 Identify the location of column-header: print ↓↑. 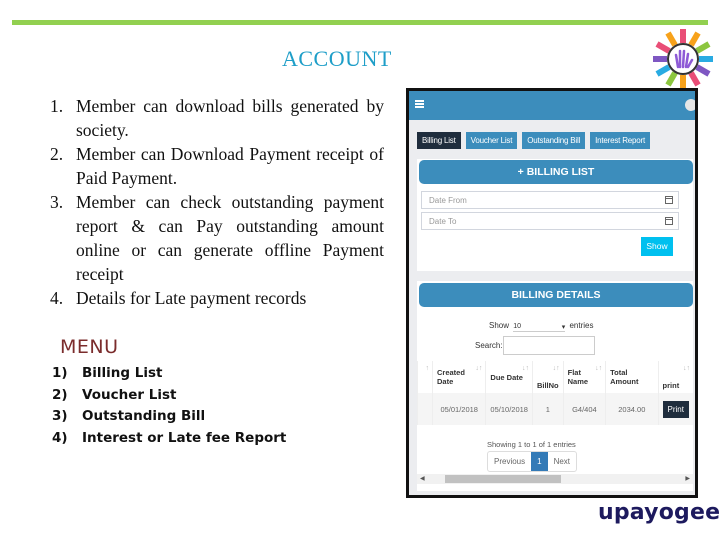
(675, 377).